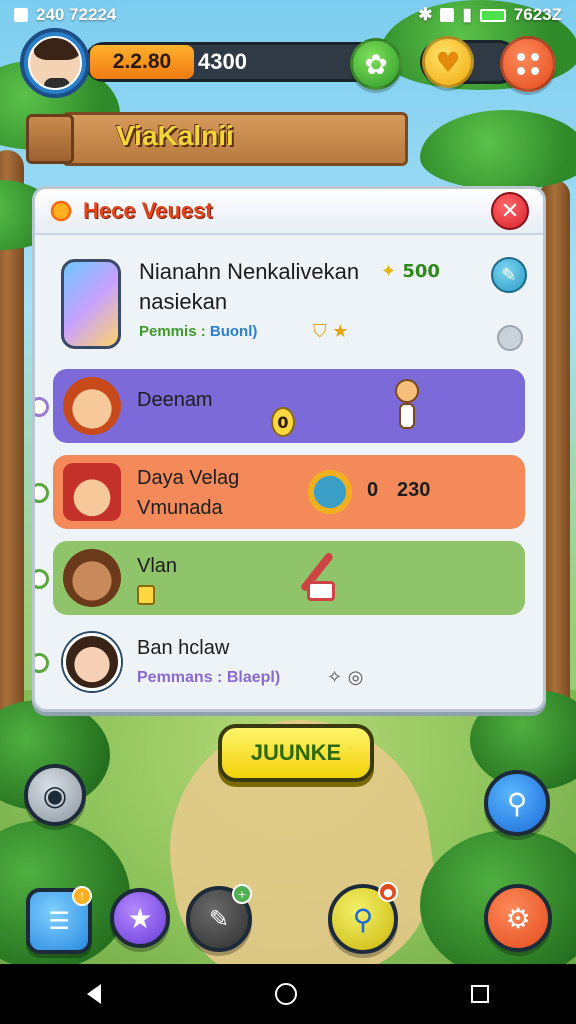 This screenshot has height=1024, width=576. Describe the element at coordinates (288, 15) in the screenshot. I see `status-bar: 240 72224 ✱ ▮ 7623Z` at that location.